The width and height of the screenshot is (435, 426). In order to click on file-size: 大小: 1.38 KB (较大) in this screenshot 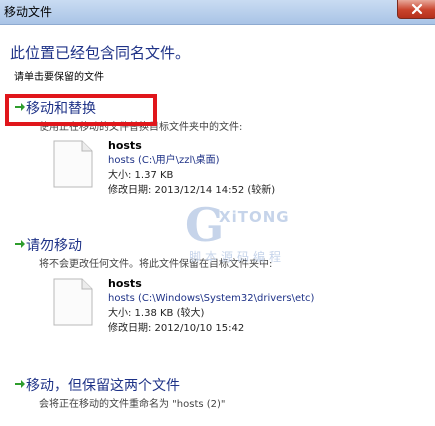, I will do `click(156, 313)`.